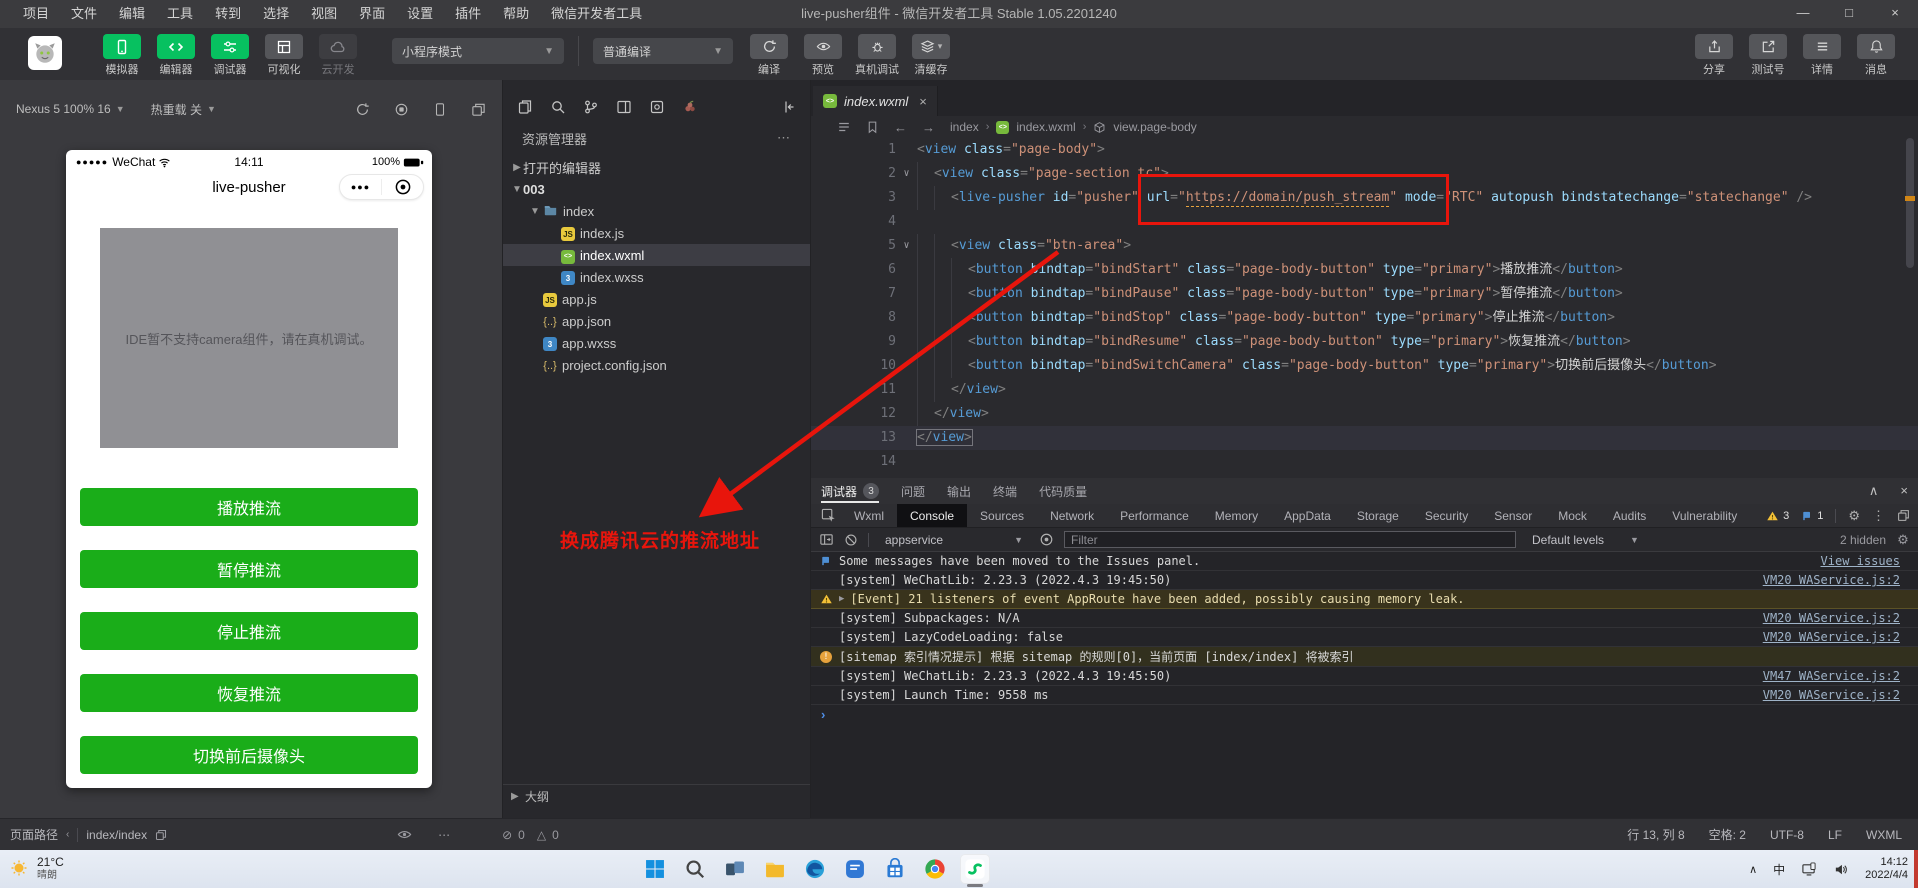 The image size is (1918, 888). I want to click on ime-indicator: 中, so click(1779, 869).